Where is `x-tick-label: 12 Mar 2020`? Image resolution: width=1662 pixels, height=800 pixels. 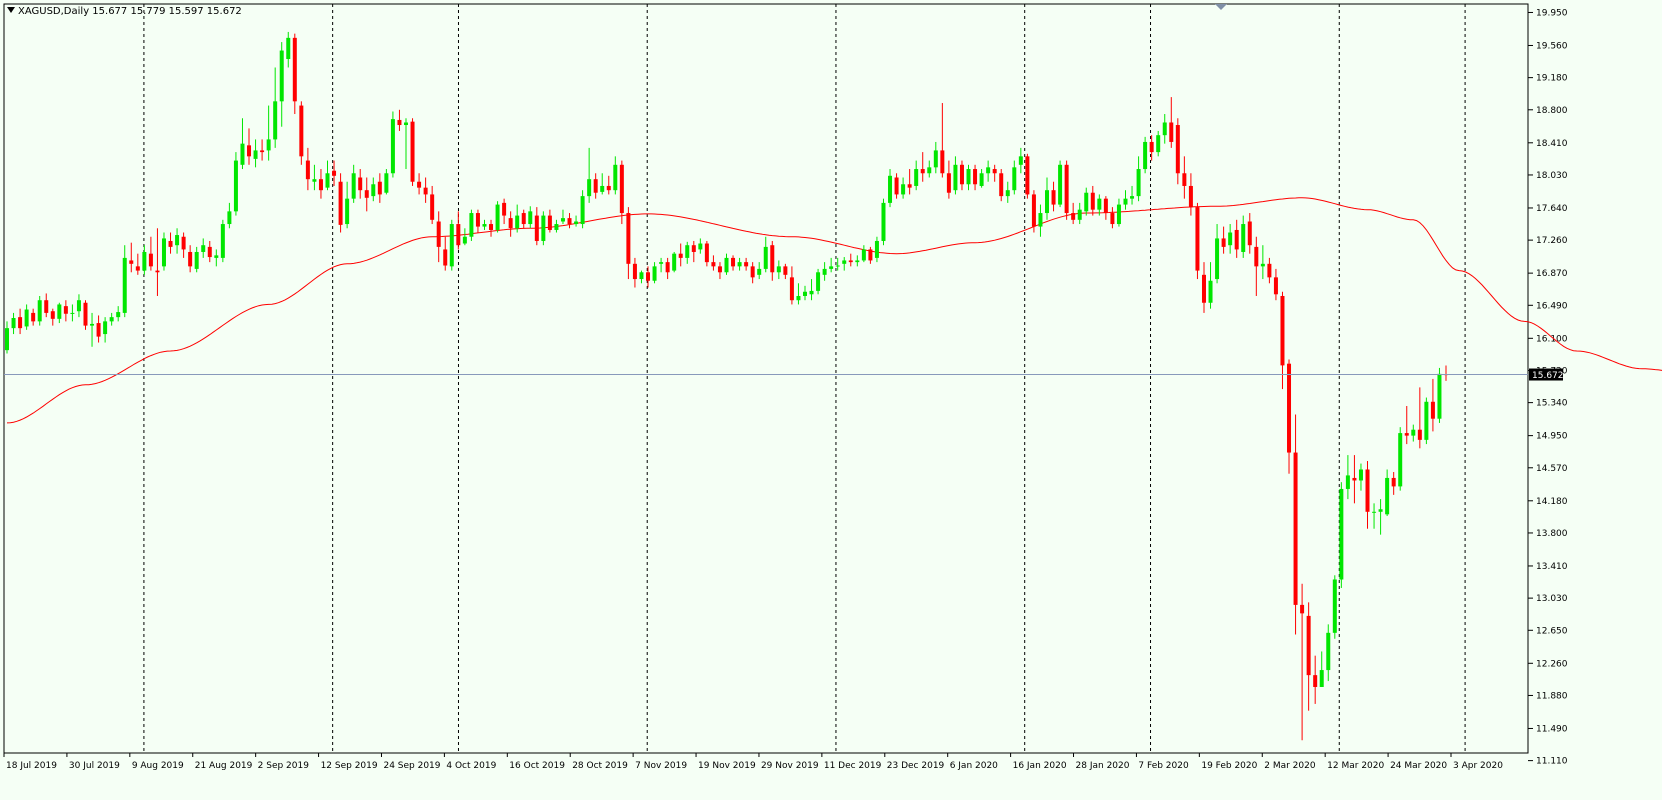
x-tick-label: 12 Mar 2020 is located at coordinates (1355, 766).